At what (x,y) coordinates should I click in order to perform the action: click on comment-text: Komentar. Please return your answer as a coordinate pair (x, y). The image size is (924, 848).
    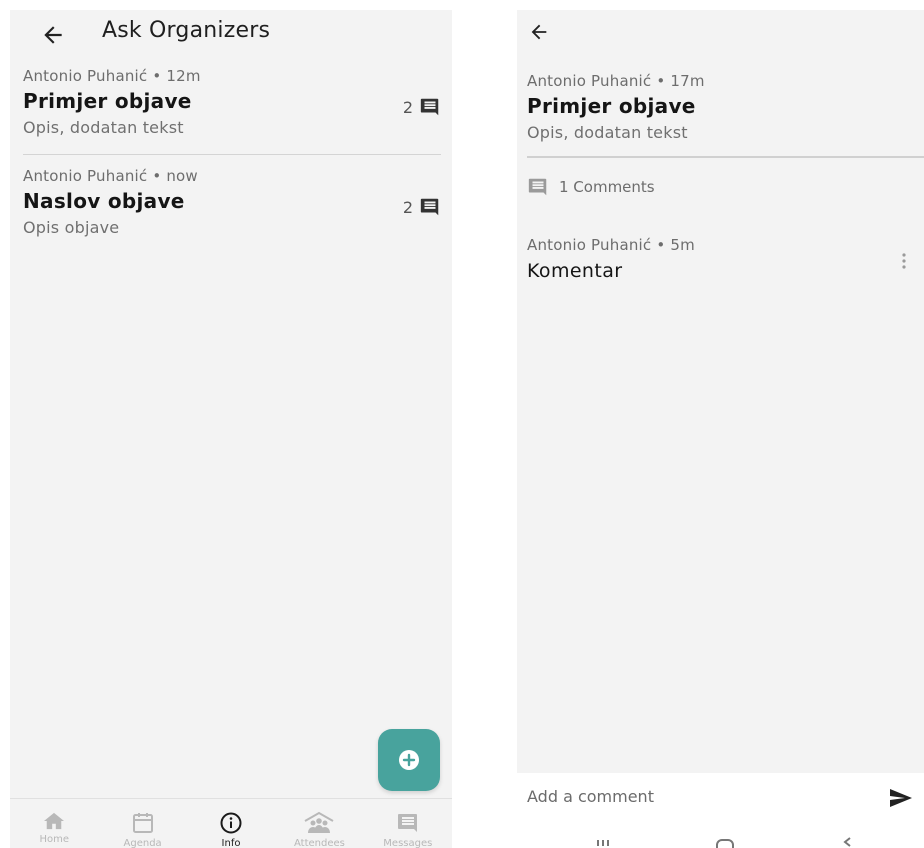
    Looking at the image, I should click on (575, 271).